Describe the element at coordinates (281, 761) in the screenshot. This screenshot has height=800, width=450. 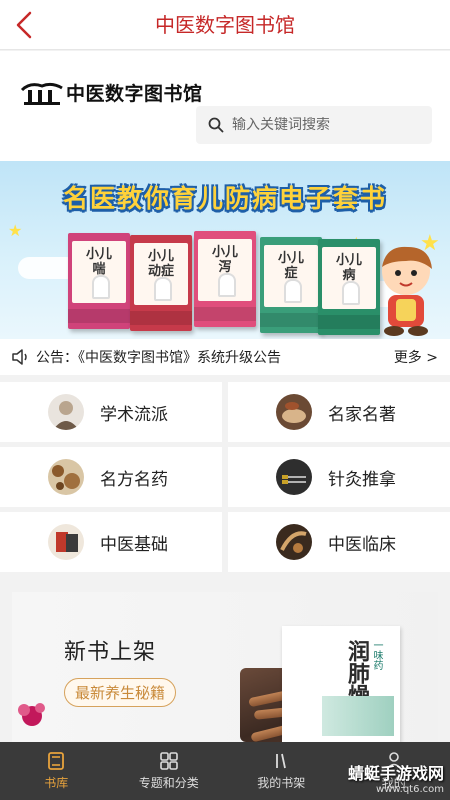
I see `bookshelf-icon` at that location.